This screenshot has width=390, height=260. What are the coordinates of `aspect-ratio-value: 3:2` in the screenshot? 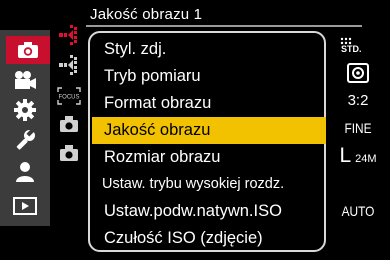 It's located at (358, 100).